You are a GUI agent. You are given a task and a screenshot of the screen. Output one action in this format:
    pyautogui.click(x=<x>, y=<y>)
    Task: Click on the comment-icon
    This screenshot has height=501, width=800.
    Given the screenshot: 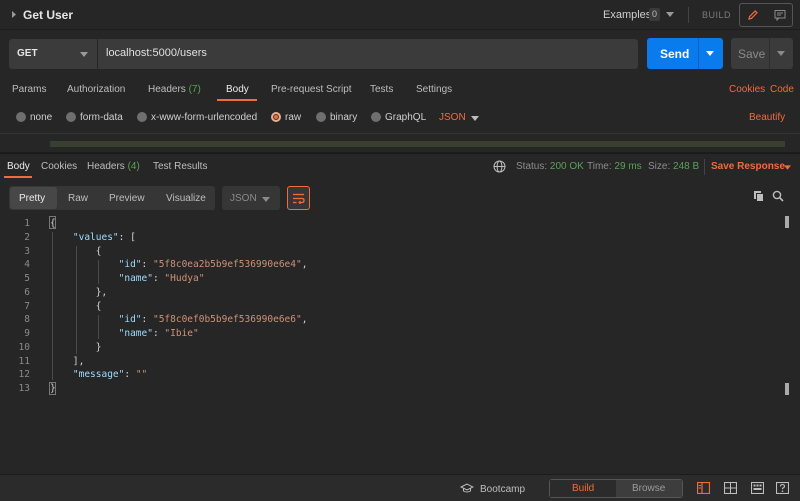 What is the action you would take?
    pyautogui.click(x=780, y=15)
    